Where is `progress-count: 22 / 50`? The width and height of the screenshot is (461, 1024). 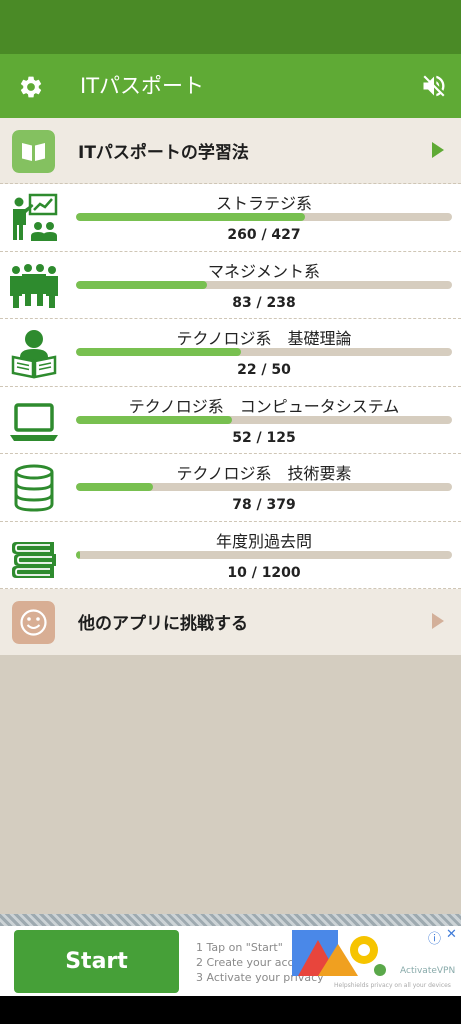
progress-count: 22 / 50 is located at coordinates (264, 370).